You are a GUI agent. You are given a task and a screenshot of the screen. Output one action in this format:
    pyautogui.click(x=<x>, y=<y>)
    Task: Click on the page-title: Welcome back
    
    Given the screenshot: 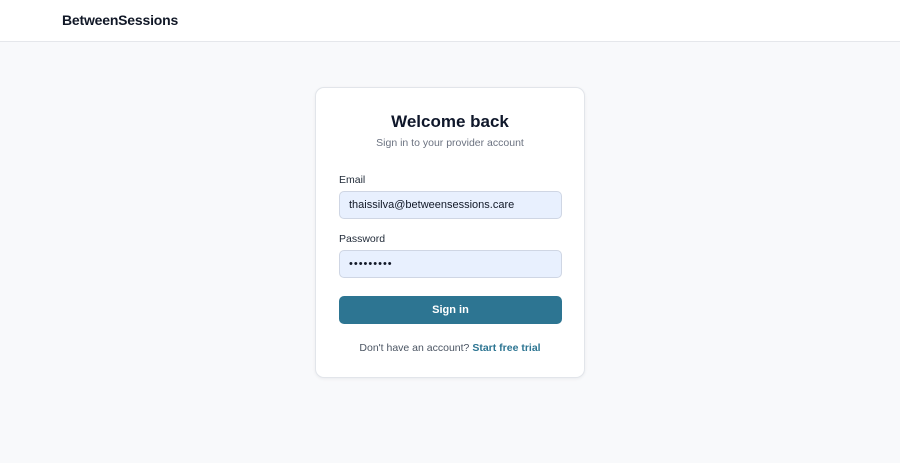 What is the action you would take?
    pyautogui.click(x=450, y=121)
    